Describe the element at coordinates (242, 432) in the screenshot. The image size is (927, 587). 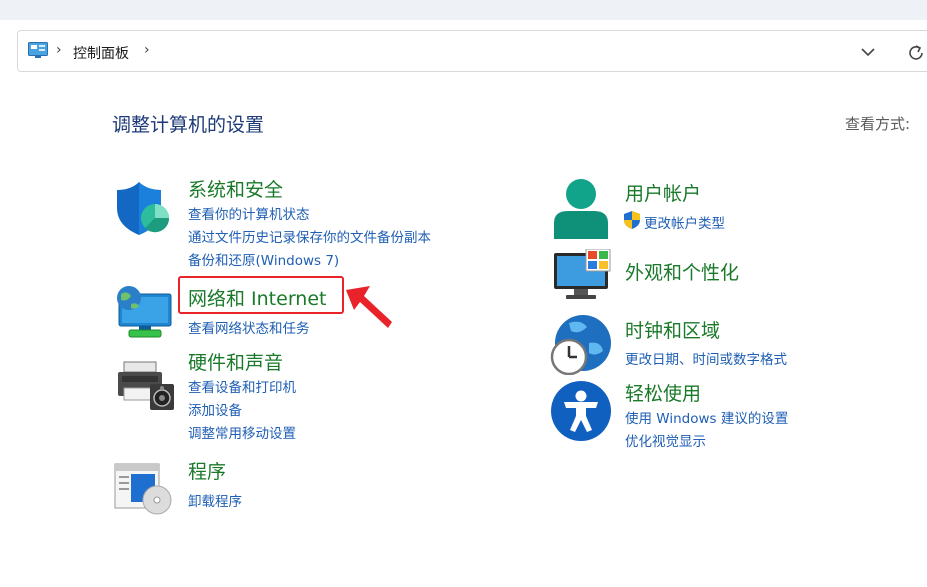
I see `link-mobility-settings: 调整常用移动设置` at that location.